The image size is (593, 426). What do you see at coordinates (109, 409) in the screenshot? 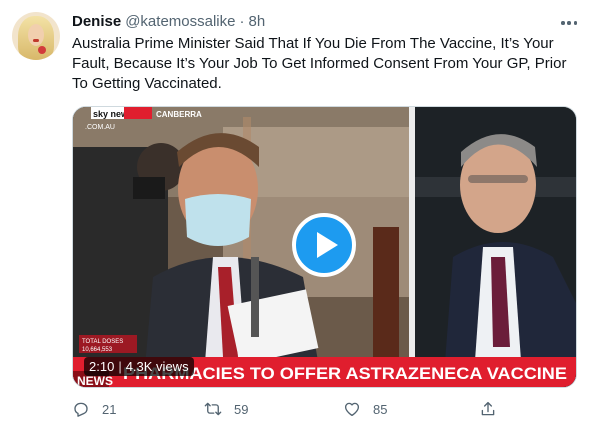
I see `reply-count: 21` at bounding box center [109, 409].